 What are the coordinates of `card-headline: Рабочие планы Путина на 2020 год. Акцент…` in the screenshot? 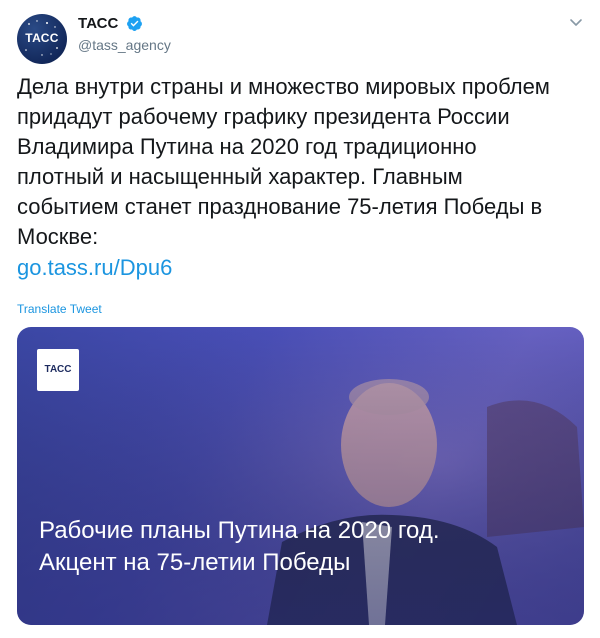 It's located at (239, 546).